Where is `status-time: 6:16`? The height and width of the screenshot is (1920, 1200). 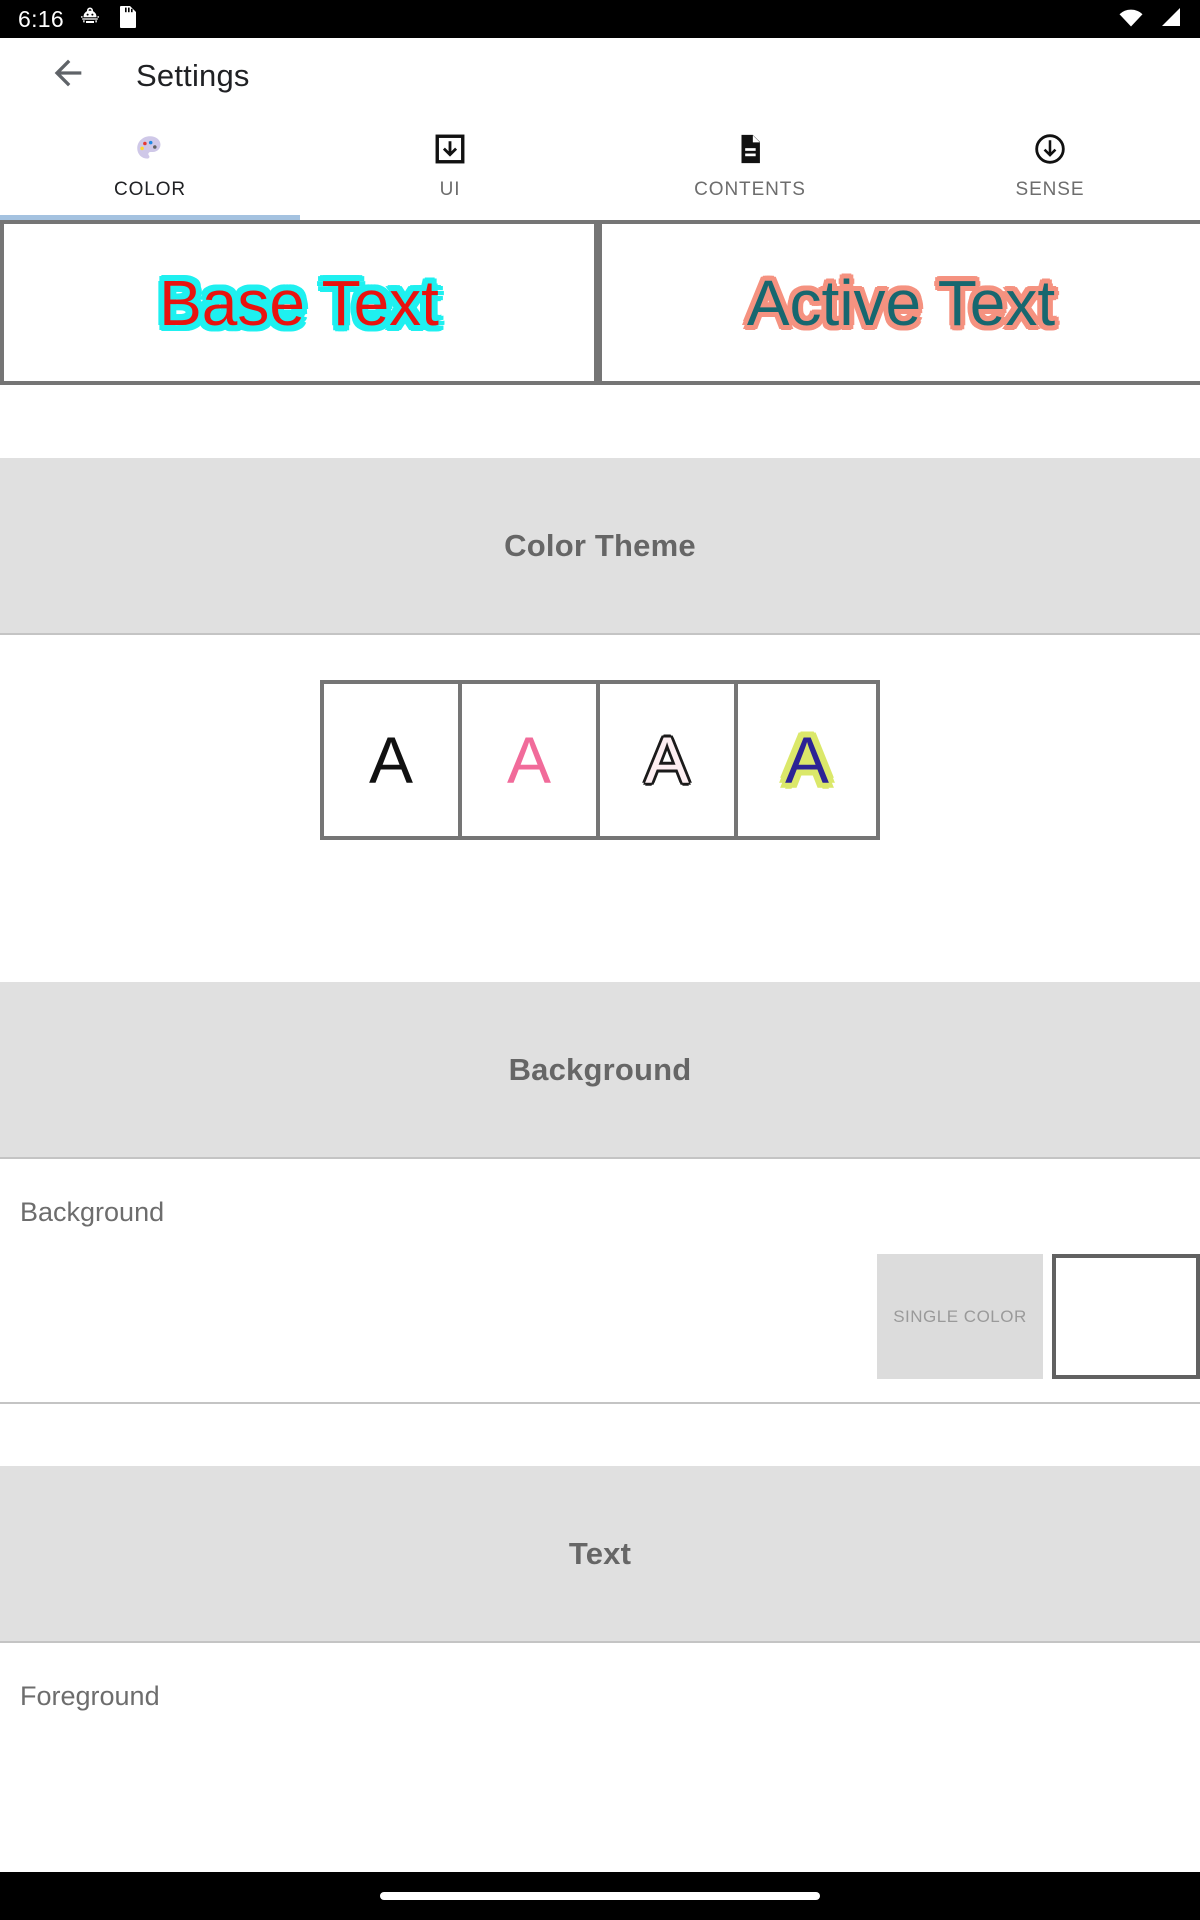 status-time: 6:16 is located at coordinates (41, 18).